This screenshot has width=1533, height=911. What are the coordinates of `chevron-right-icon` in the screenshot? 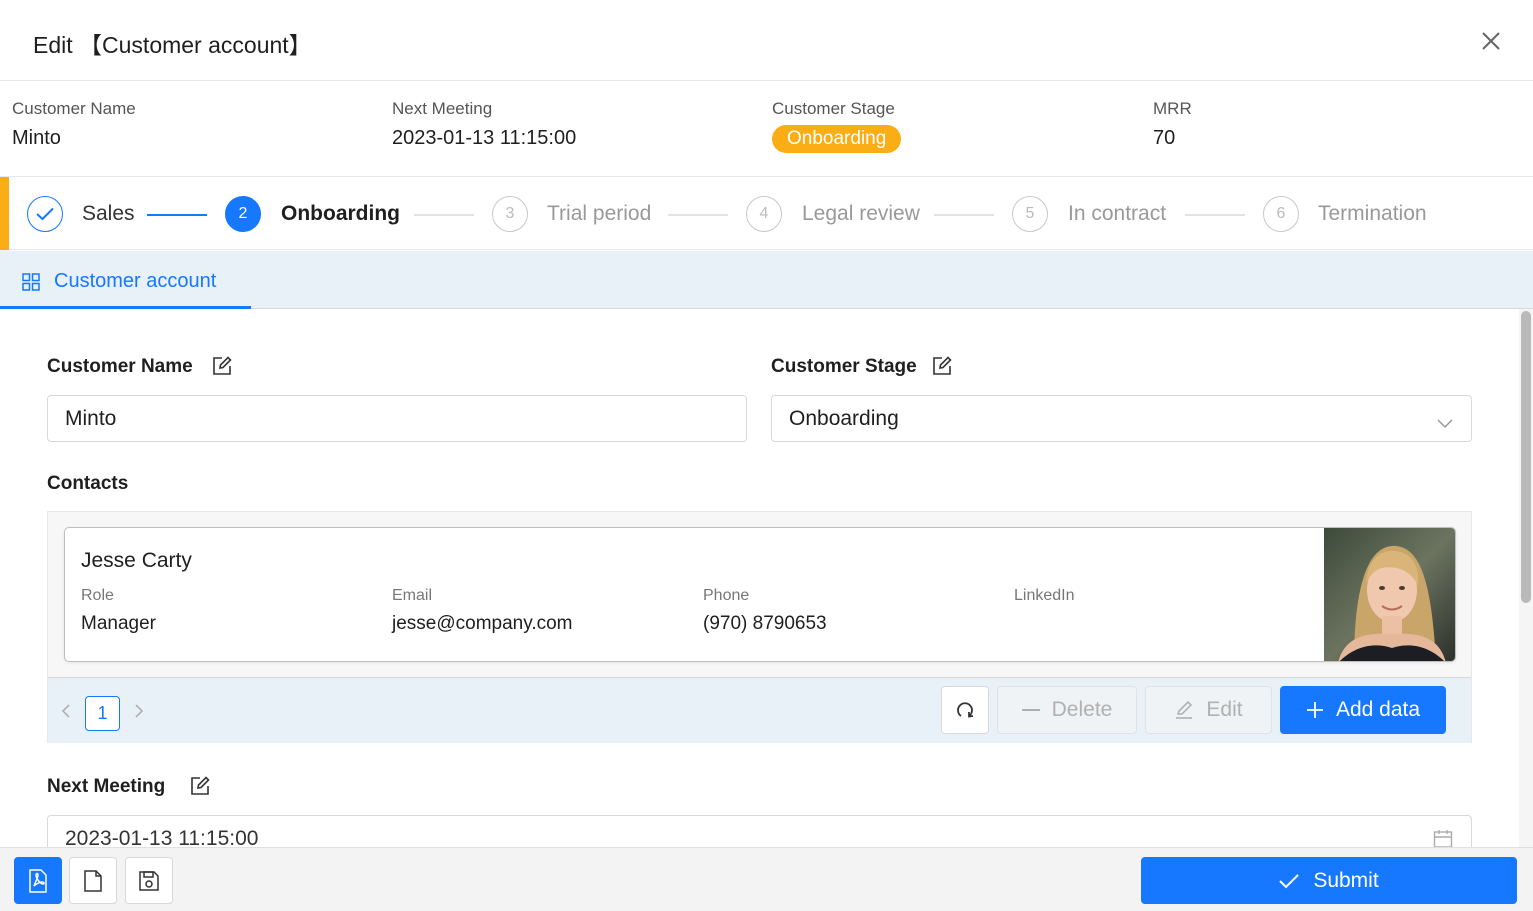 It's located at (139, 711).